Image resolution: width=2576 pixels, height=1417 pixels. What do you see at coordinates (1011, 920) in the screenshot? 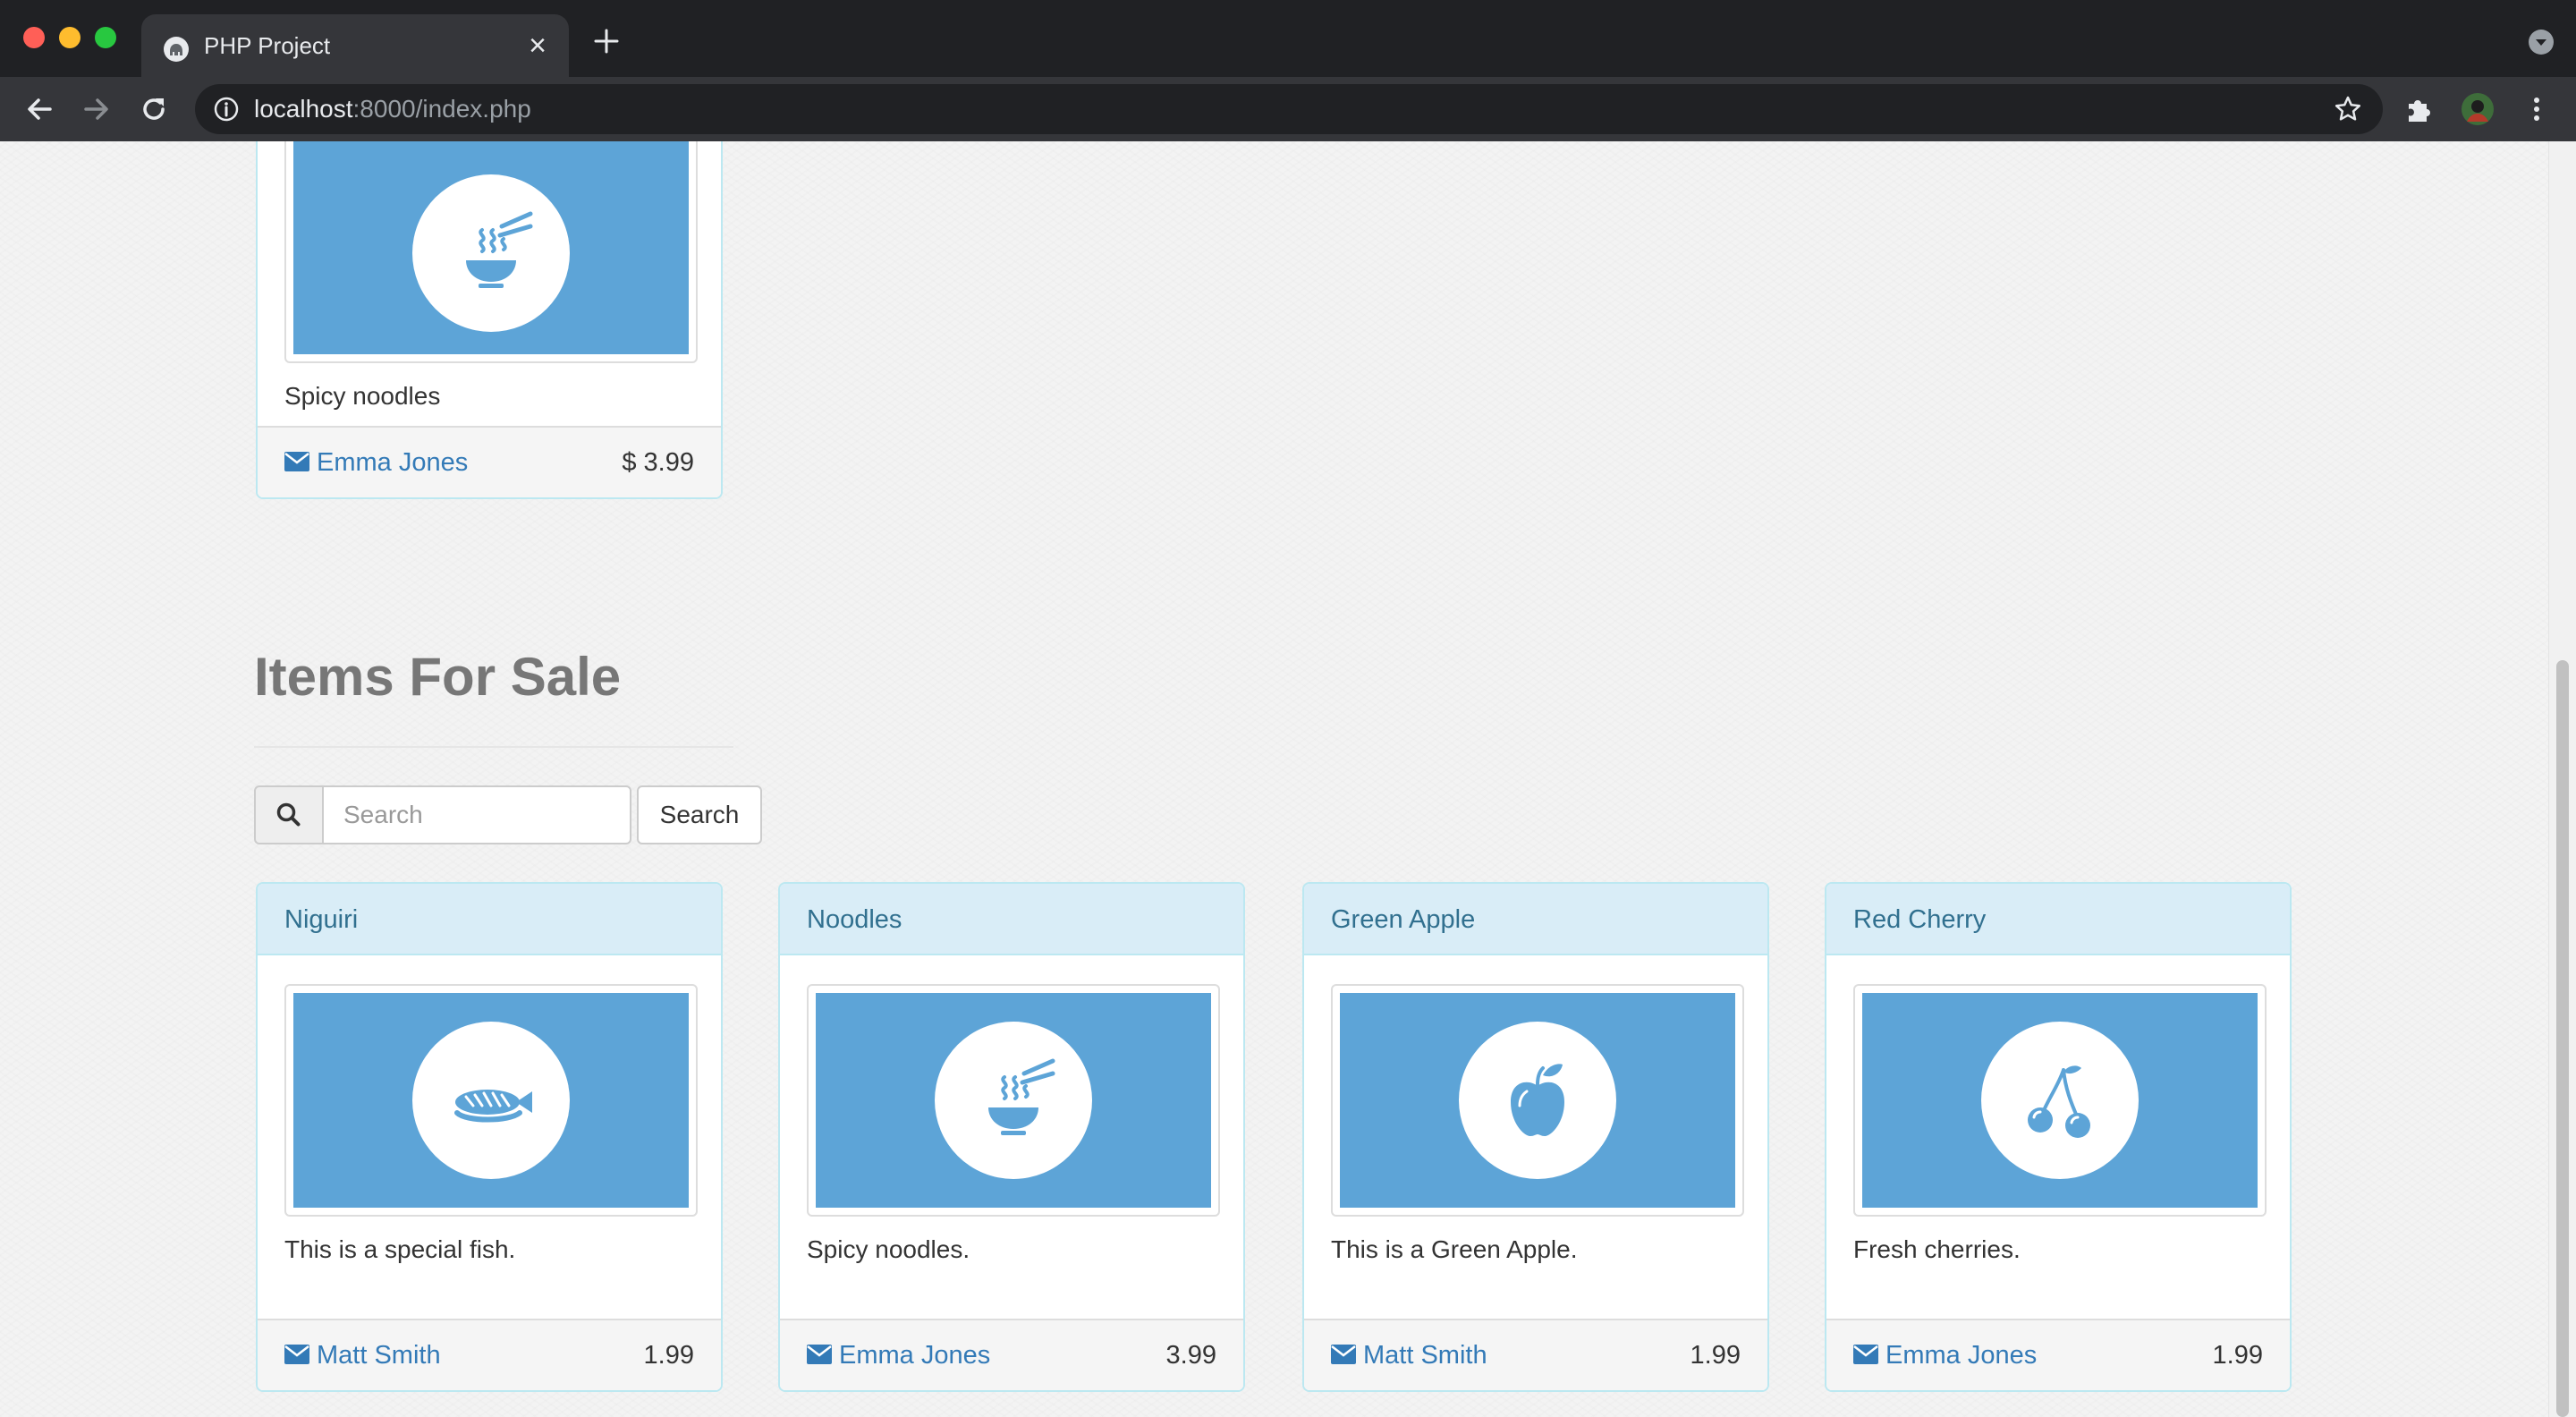
I see `product-title: Noodles` at bounding box center [1011, 920].